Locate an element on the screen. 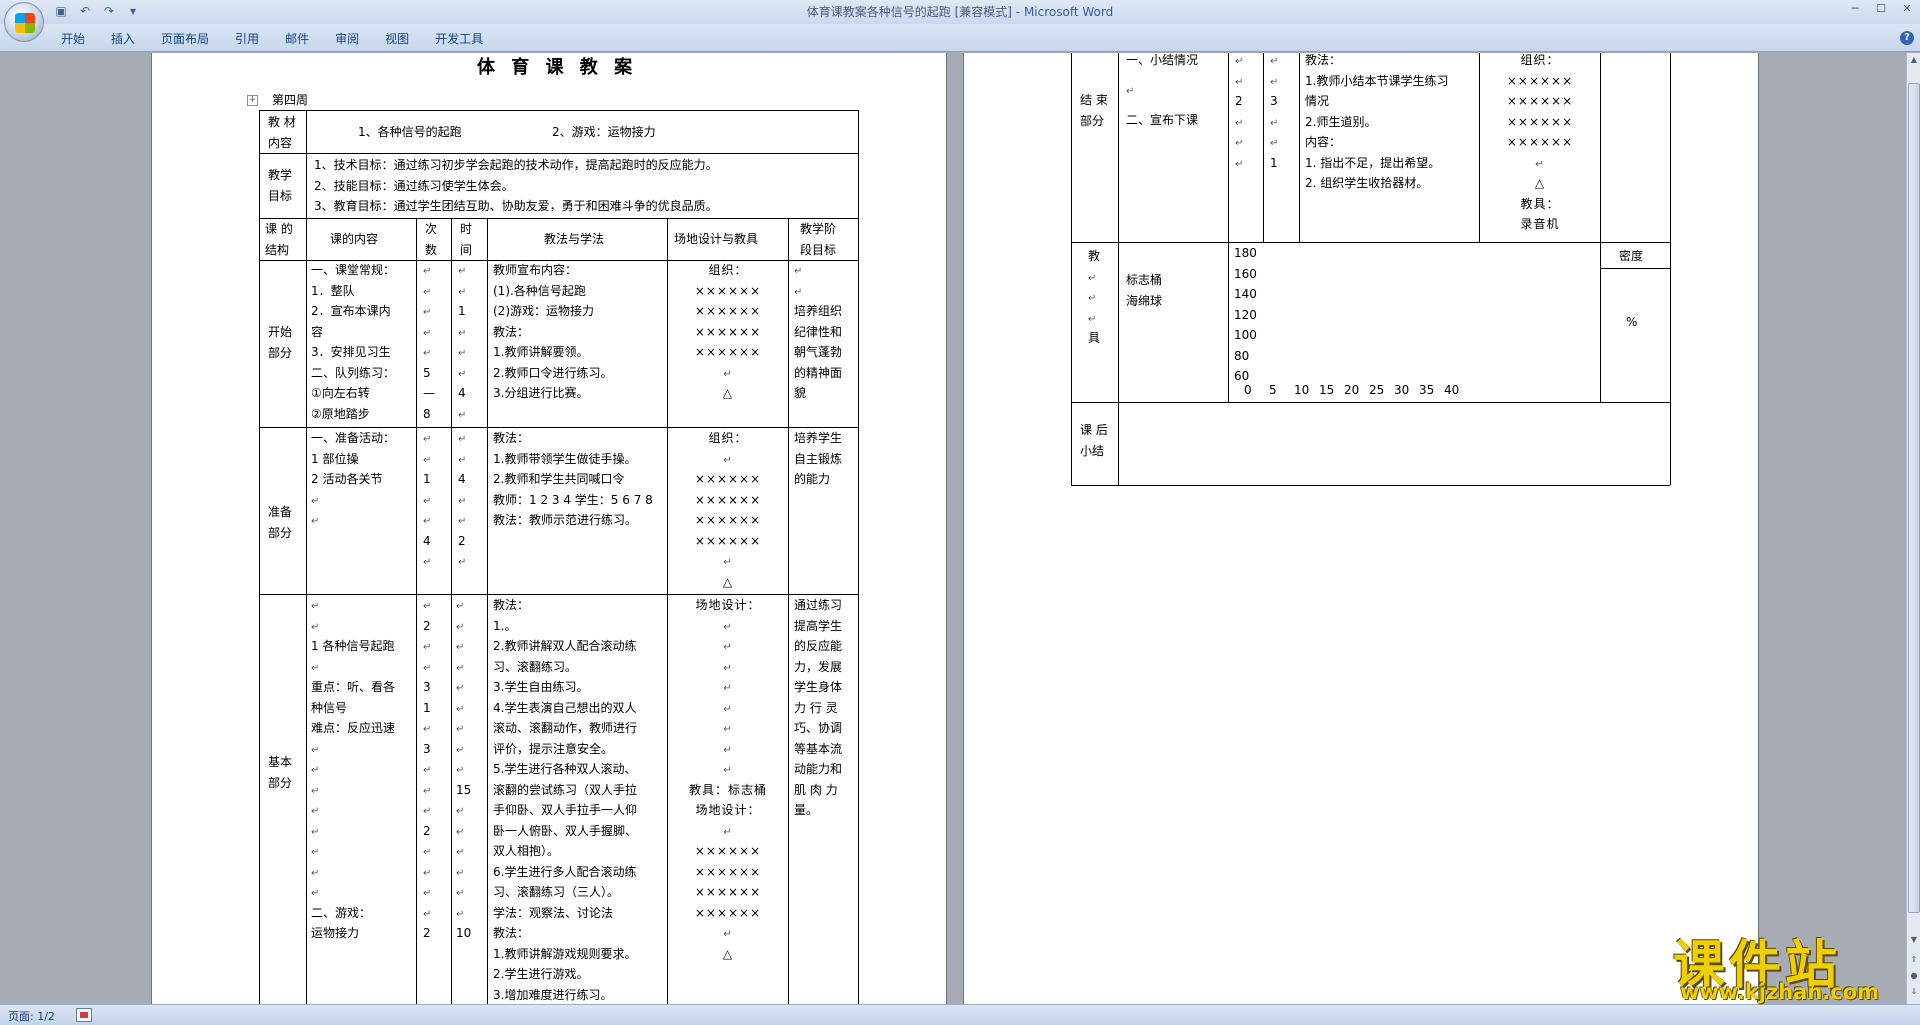 This screenshot has width=1920, height=1025. basic-method-line: 1.。 is located at coordinates (505, 625).